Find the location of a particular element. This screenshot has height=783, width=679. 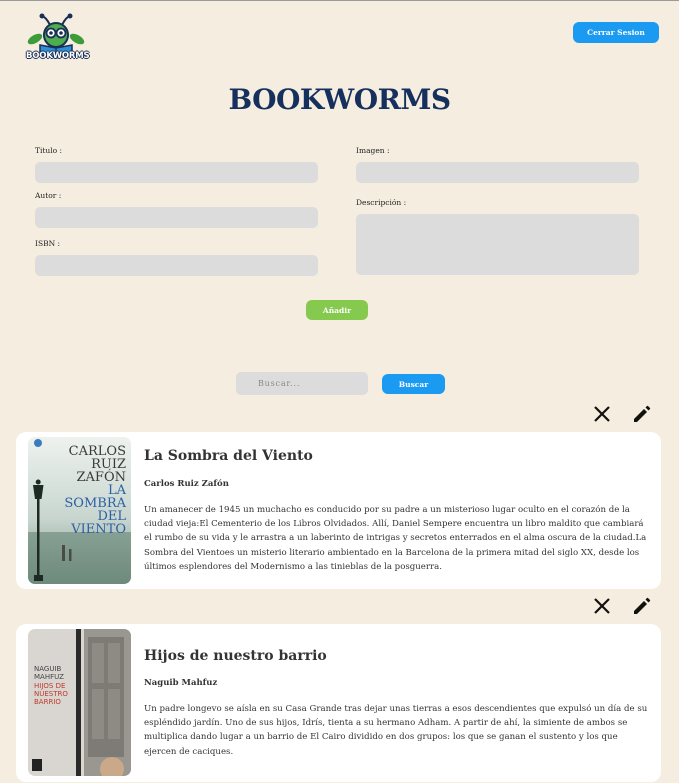

delete-book-1-button is located at coordinates (602, 414).